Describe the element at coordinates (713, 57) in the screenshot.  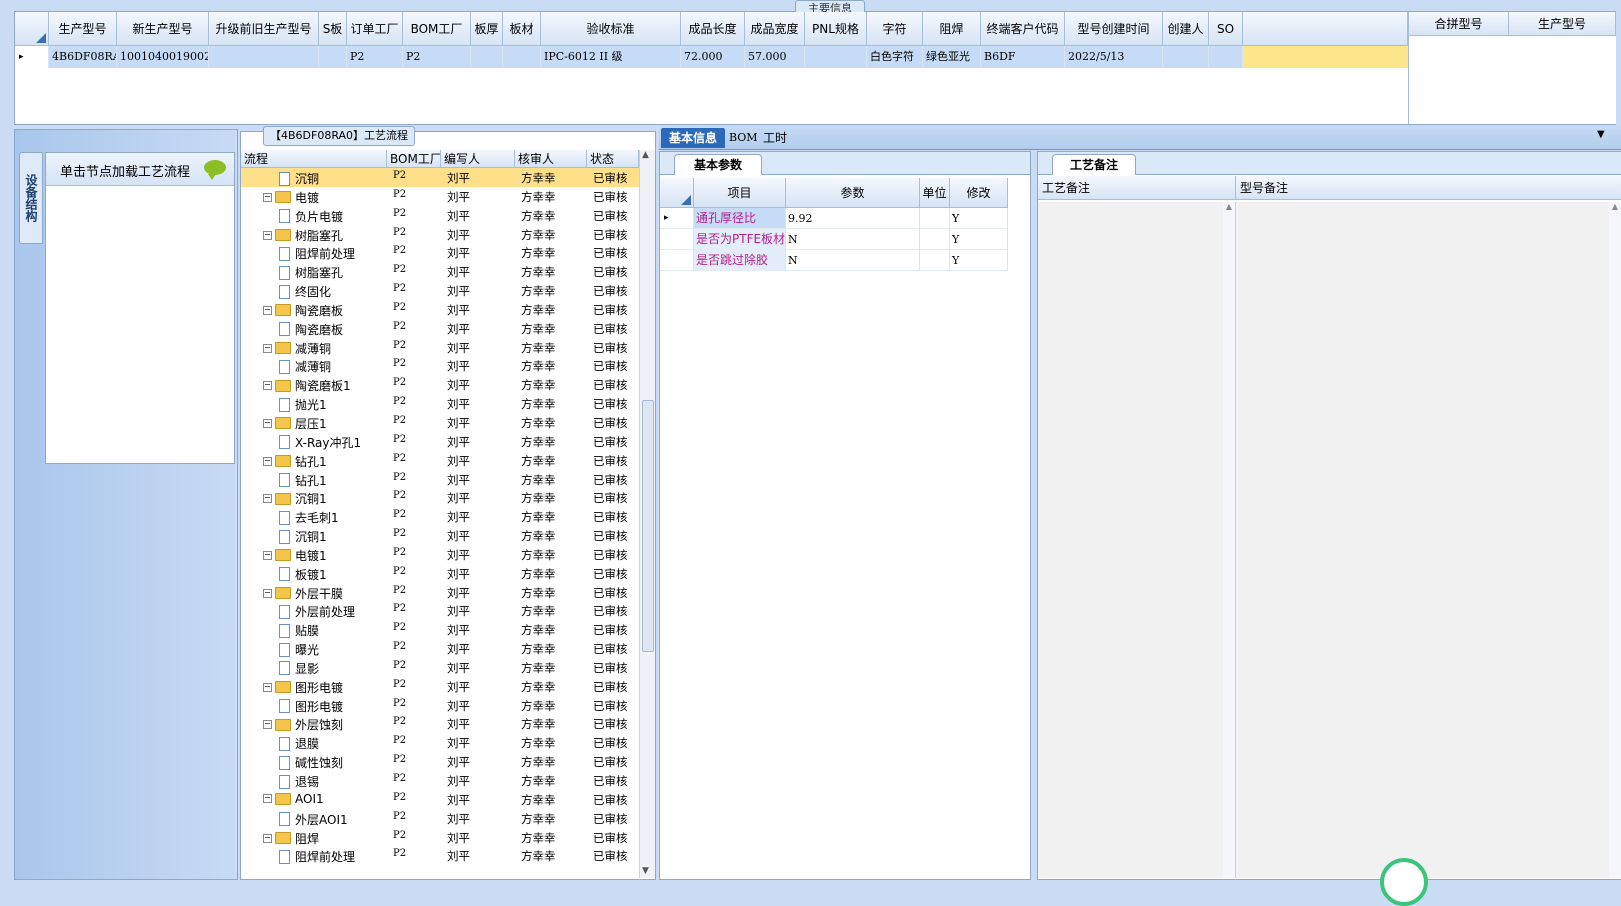
I see `grid-cell: 72.000` at that location.